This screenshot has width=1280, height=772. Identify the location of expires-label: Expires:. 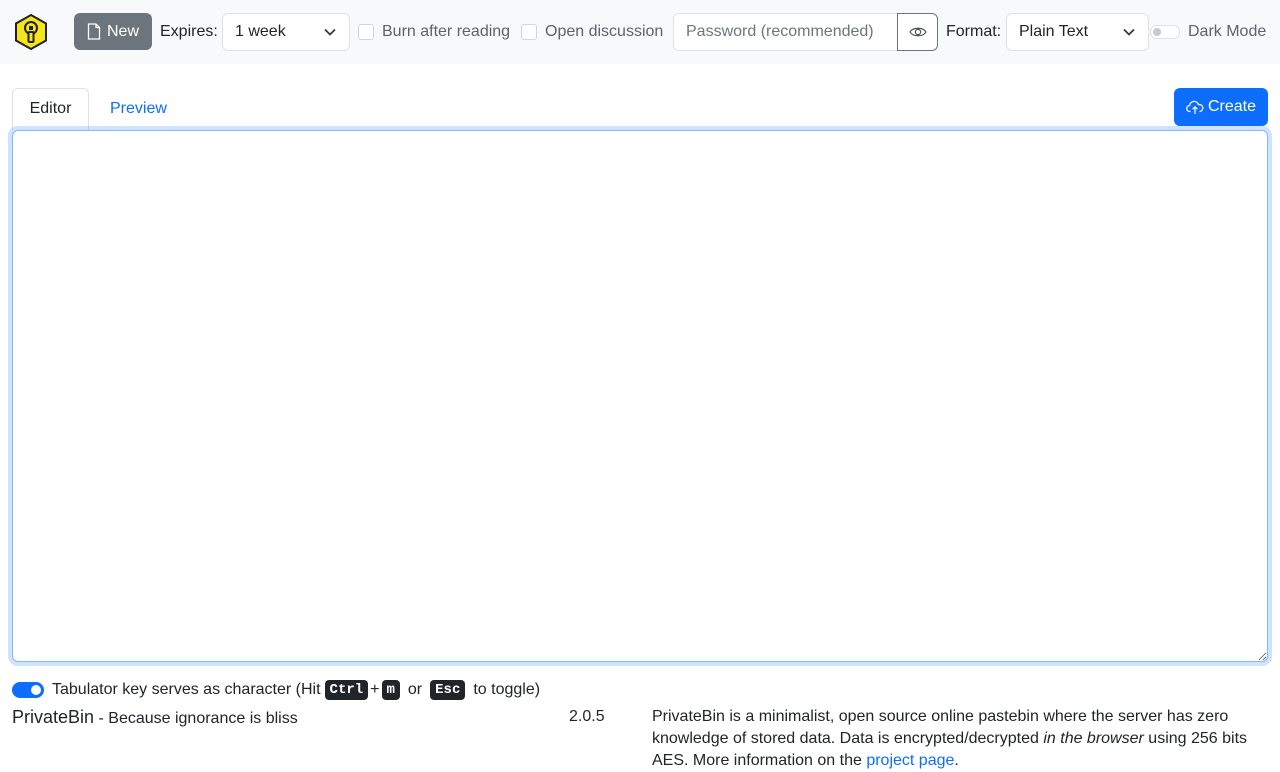
(189, 31).